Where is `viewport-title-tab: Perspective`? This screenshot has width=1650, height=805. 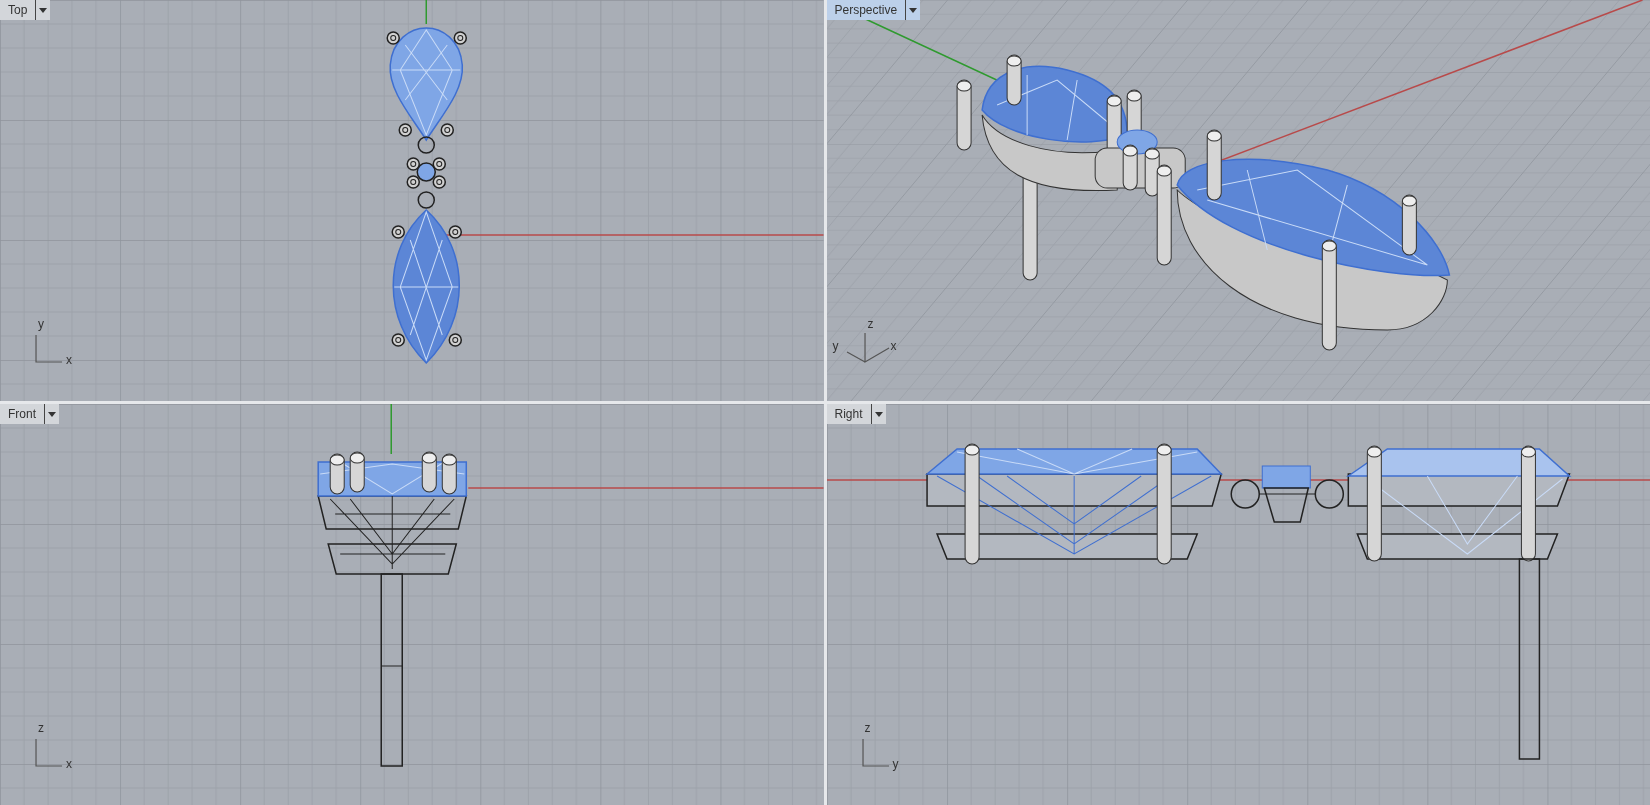 viewport-title-tab: Perspective is located at coordinates (873, 10).